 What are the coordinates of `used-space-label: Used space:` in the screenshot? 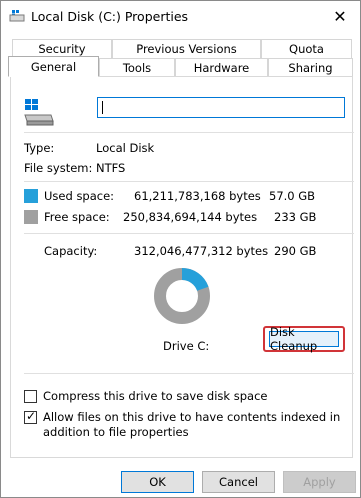 It's located at (79, 196).